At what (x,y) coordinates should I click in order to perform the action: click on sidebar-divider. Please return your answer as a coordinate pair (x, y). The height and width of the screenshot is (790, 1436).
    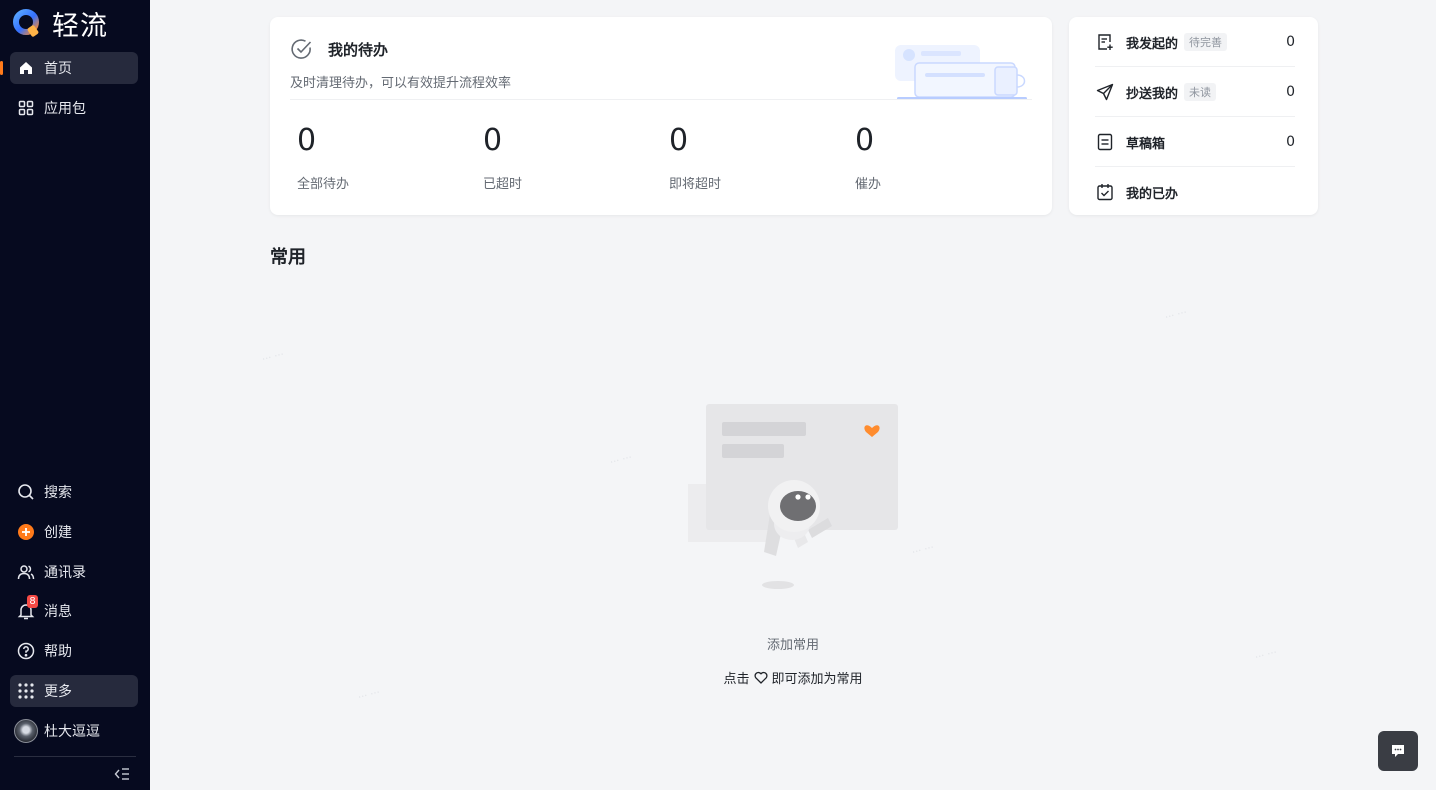
    Looking at the image, I should click on (75, 756).